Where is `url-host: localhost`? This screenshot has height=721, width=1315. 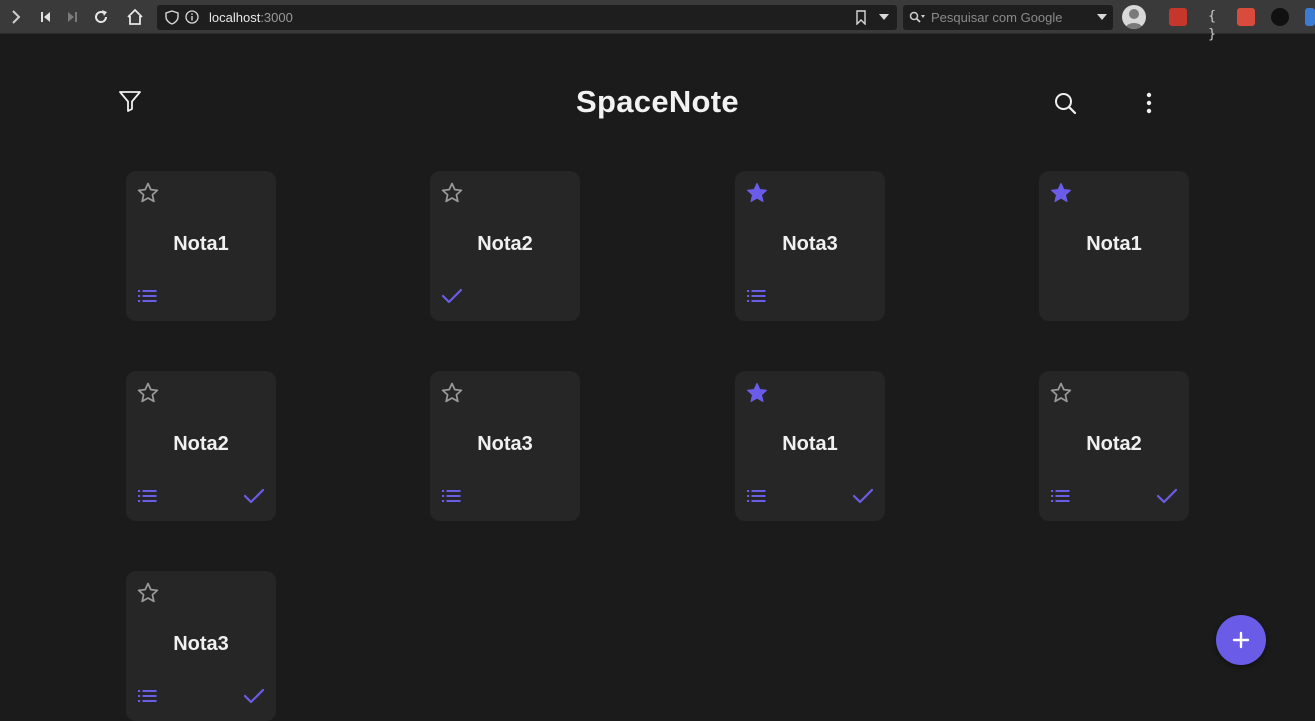 url-host: localhost is located at coordinates (235, 17).